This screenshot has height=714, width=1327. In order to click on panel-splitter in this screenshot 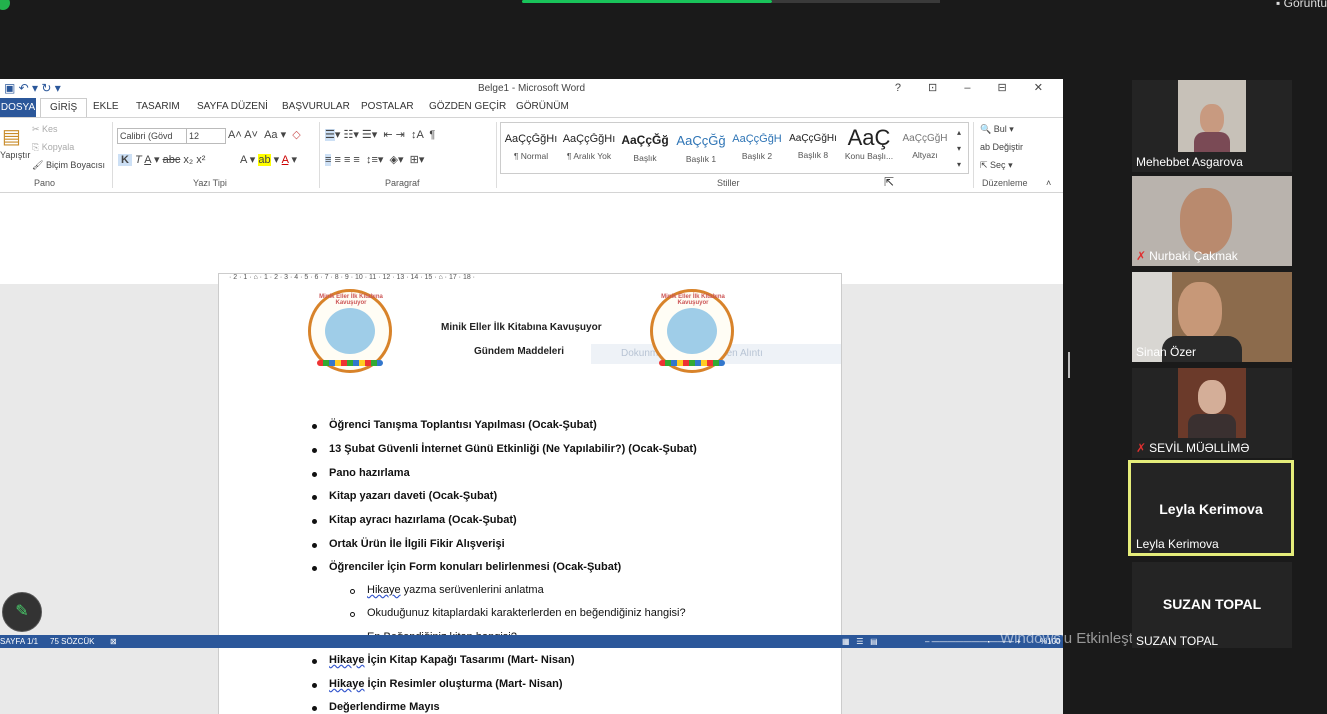, I will do `click(1069, 365)`.